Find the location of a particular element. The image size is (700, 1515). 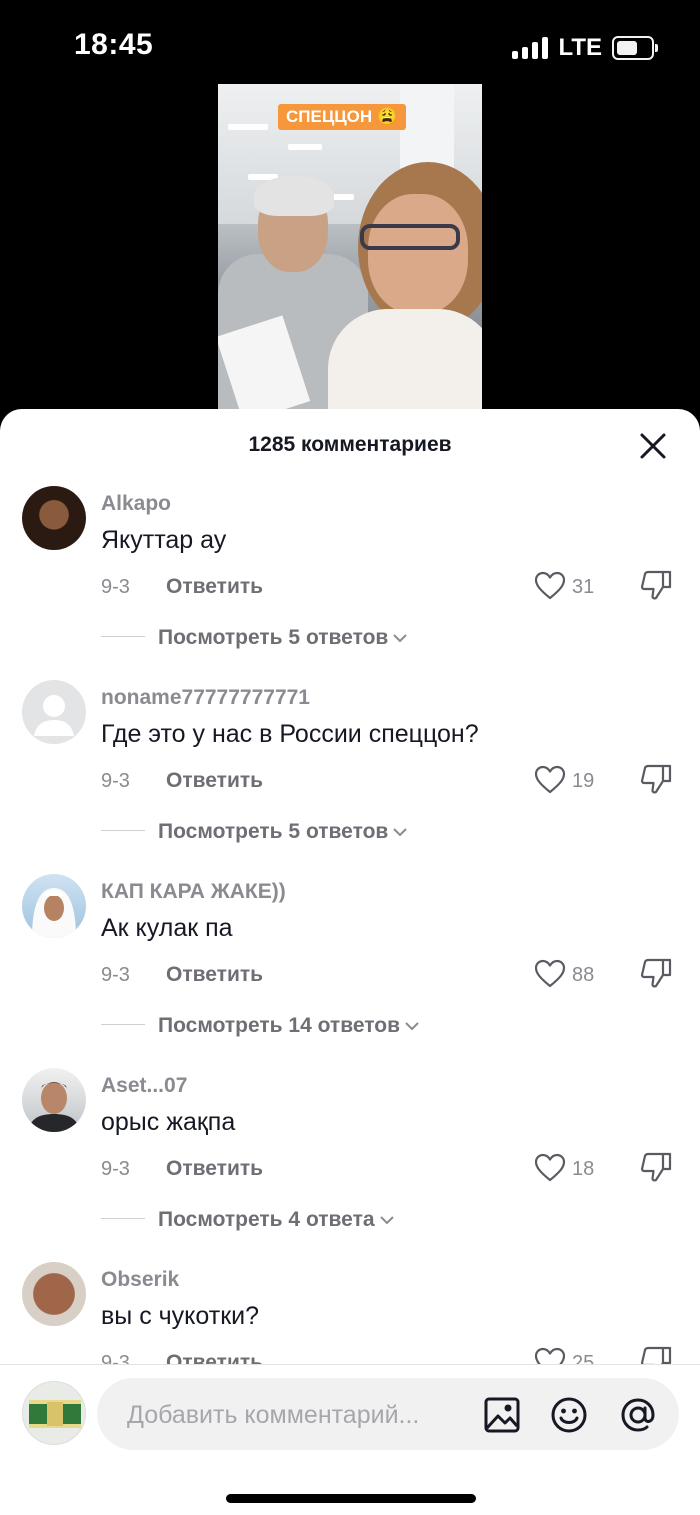

default-avatar-icon is located at coordinates (54, 715).